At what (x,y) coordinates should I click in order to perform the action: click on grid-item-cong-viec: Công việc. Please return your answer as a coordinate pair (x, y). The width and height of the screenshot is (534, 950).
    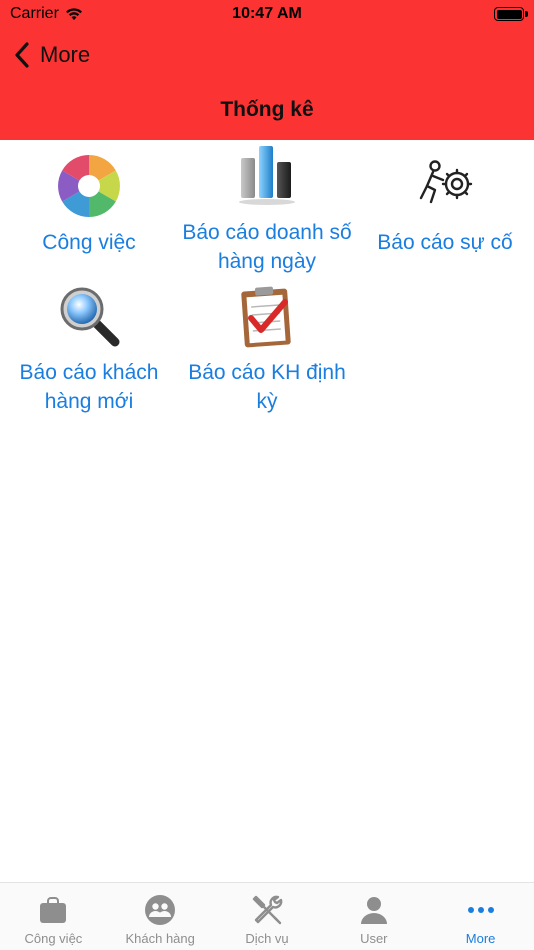
    Looking at the image, I should click on (89, 204).